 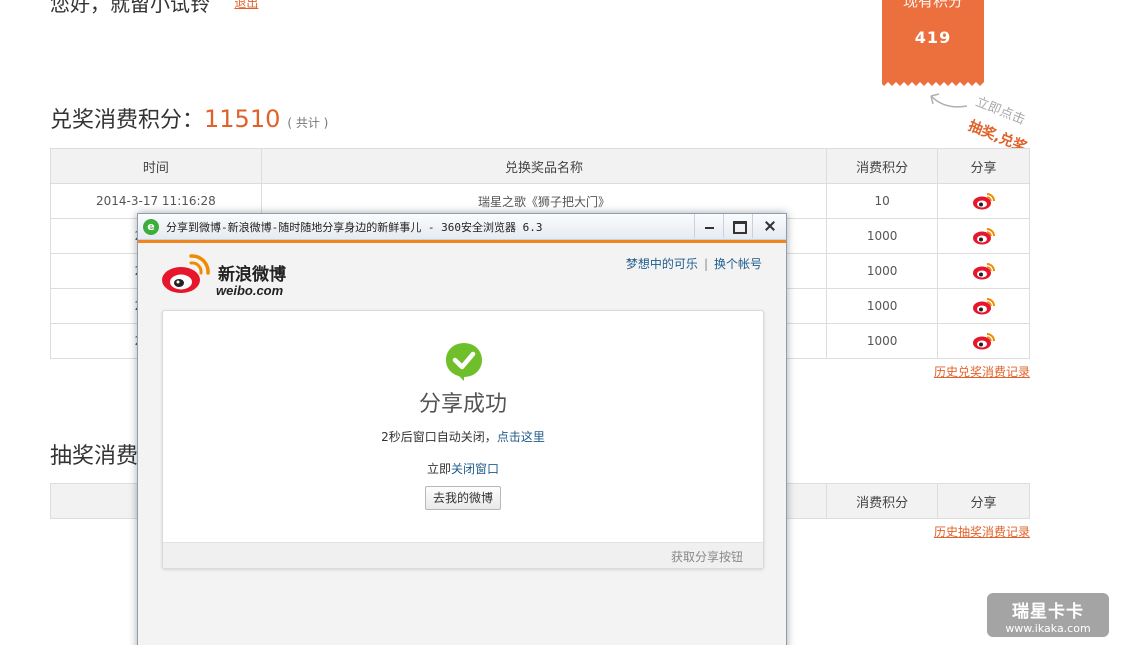 I want to click on close-window-button, so click(x=769, y=226).